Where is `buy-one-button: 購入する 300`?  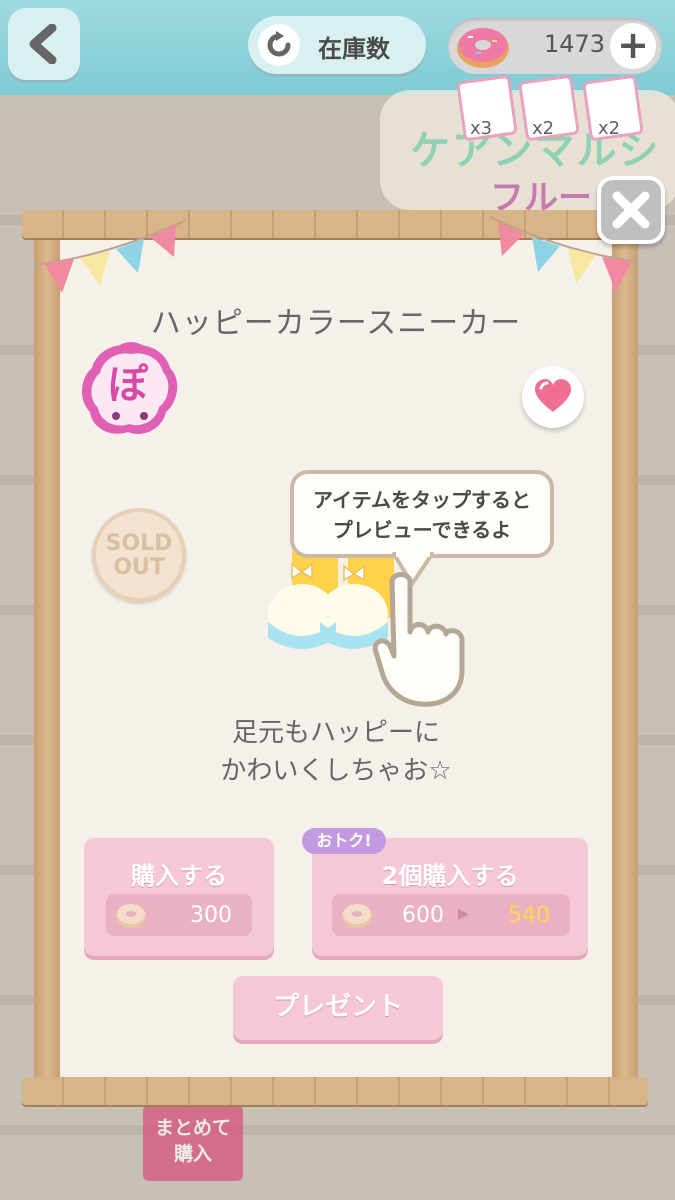
buy-one-button: 購入する 300 is located at coordinates (179, 897).